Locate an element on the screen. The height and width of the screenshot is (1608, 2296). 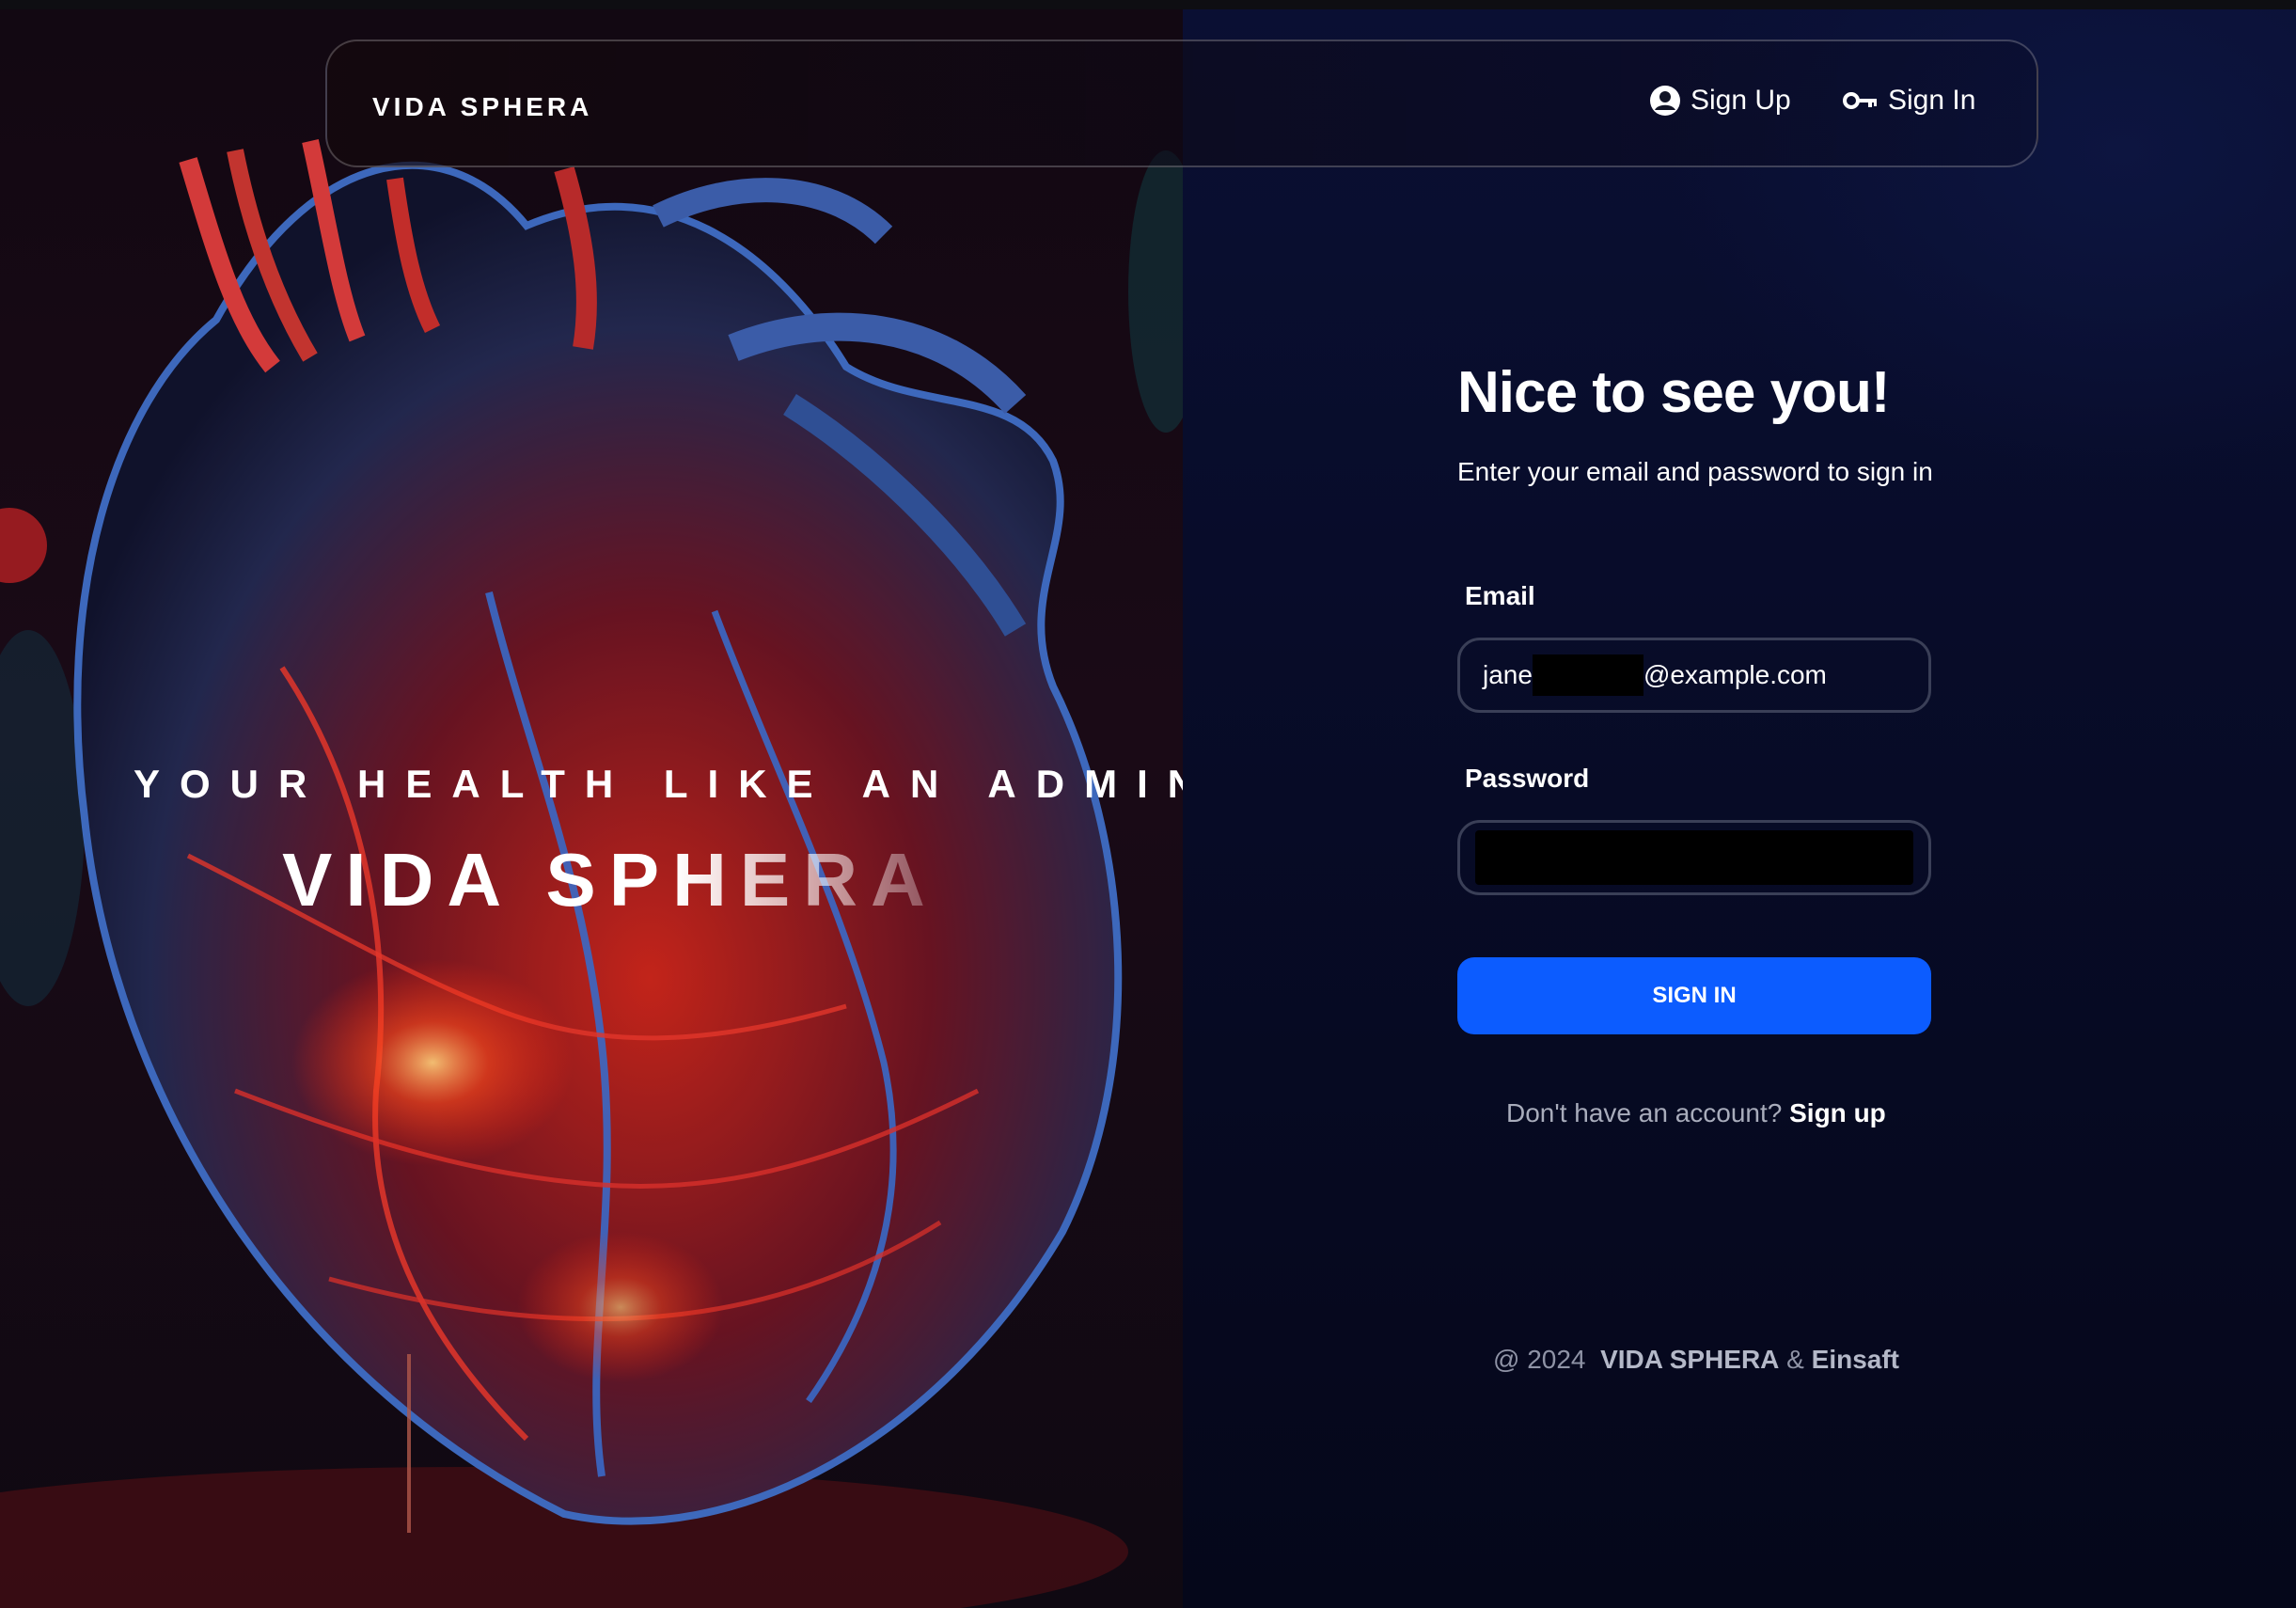
password-redaction is located at coordinates (1694, 857).